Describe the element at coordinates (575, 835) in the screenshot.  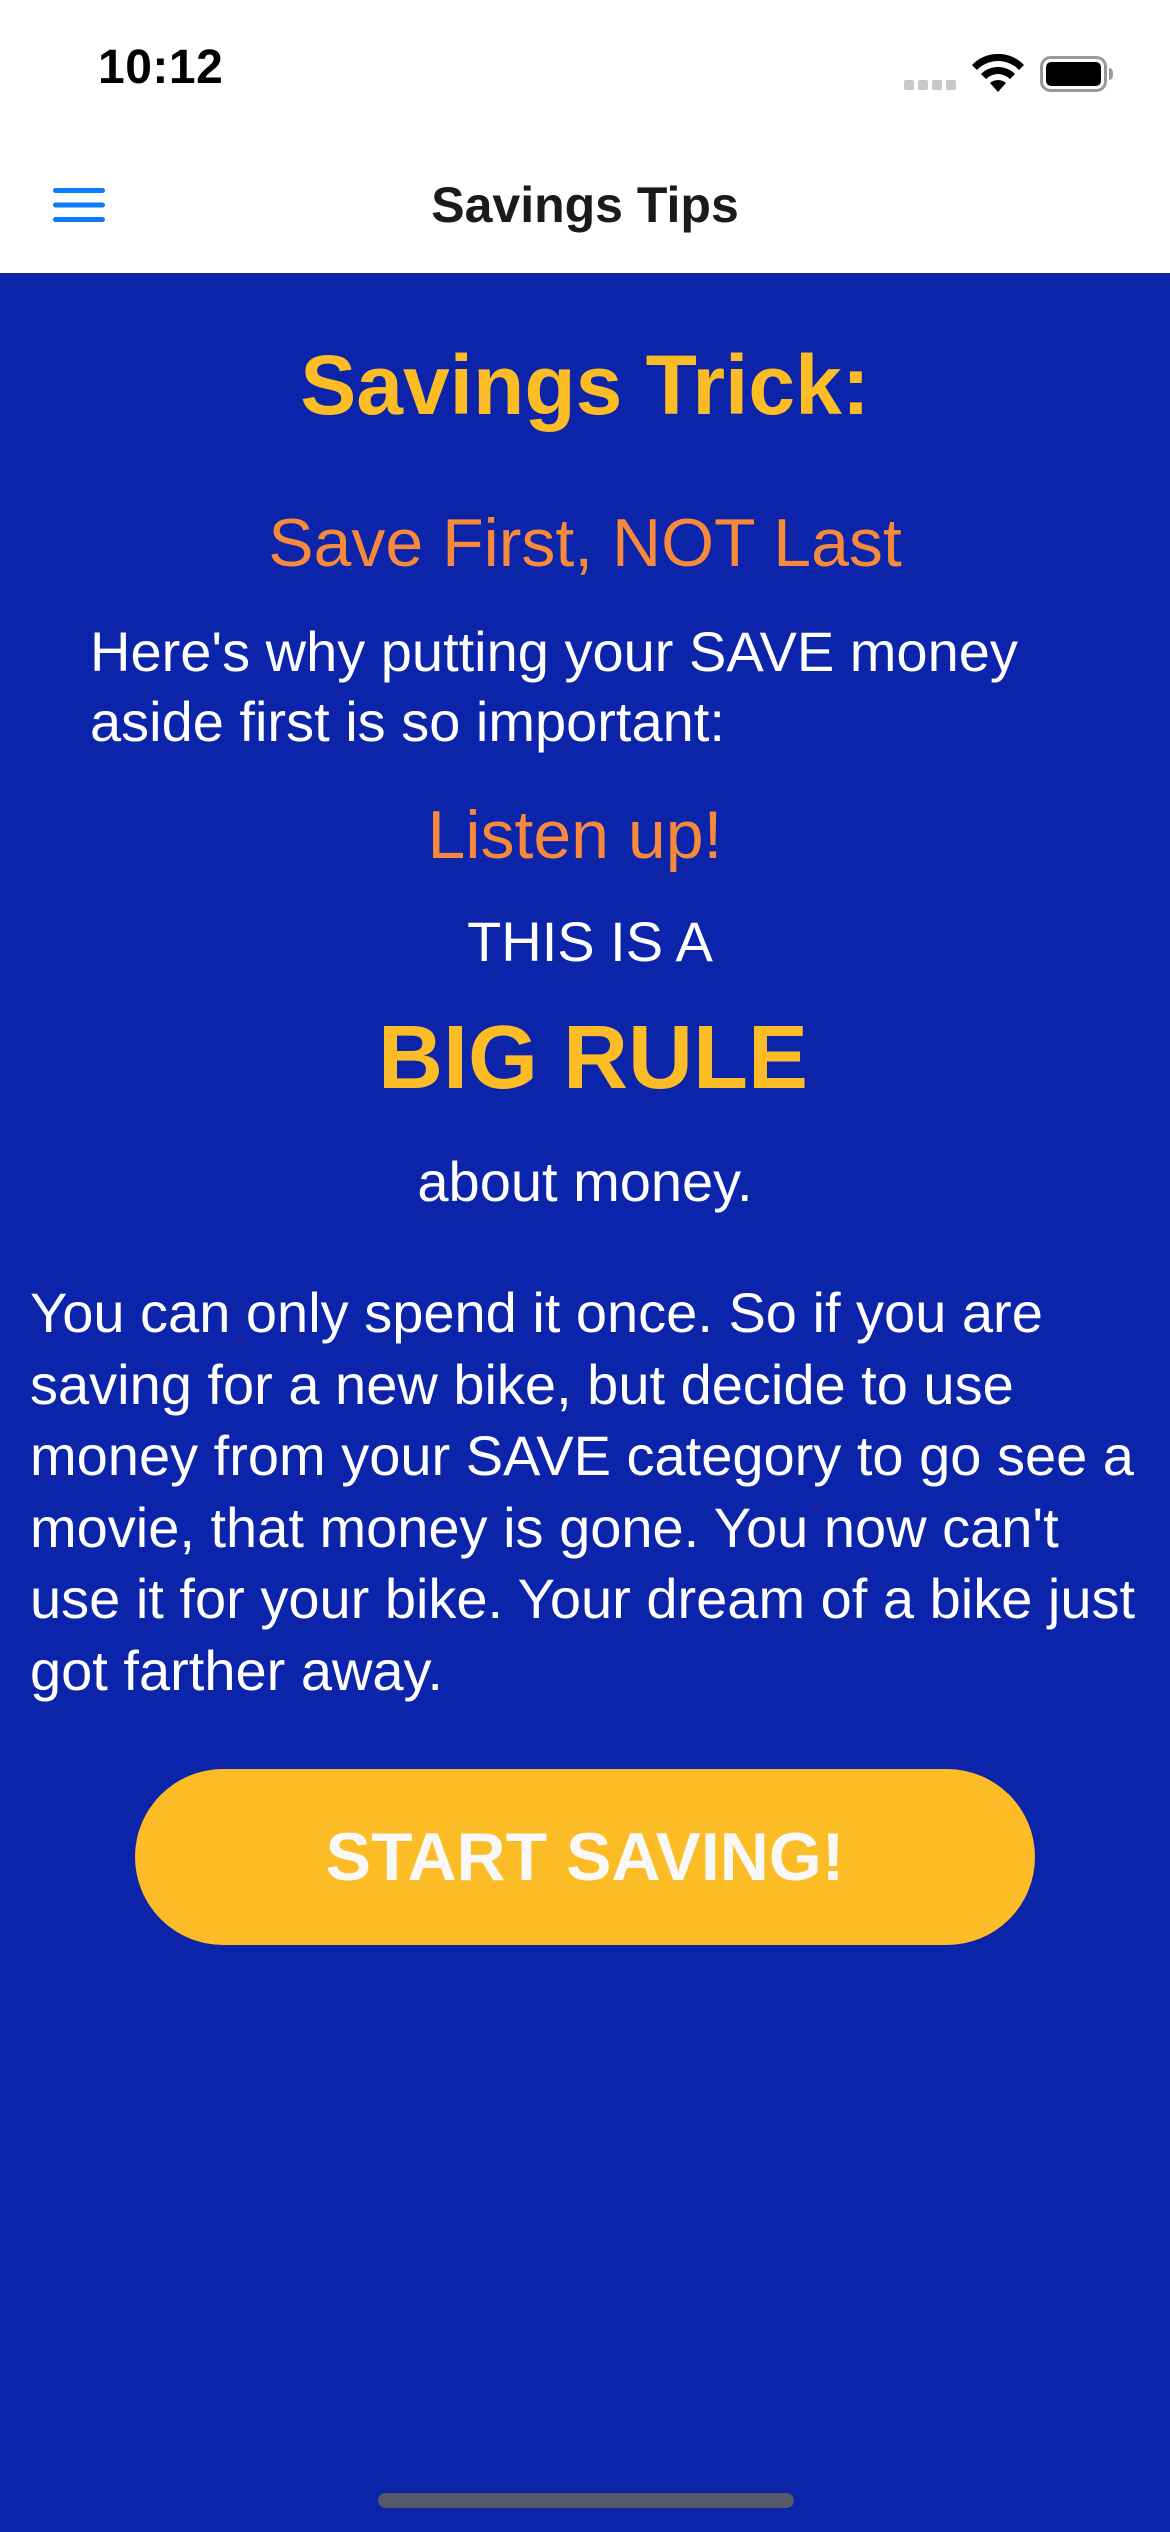
I see `listen-up-text: Listen up!` at that location.